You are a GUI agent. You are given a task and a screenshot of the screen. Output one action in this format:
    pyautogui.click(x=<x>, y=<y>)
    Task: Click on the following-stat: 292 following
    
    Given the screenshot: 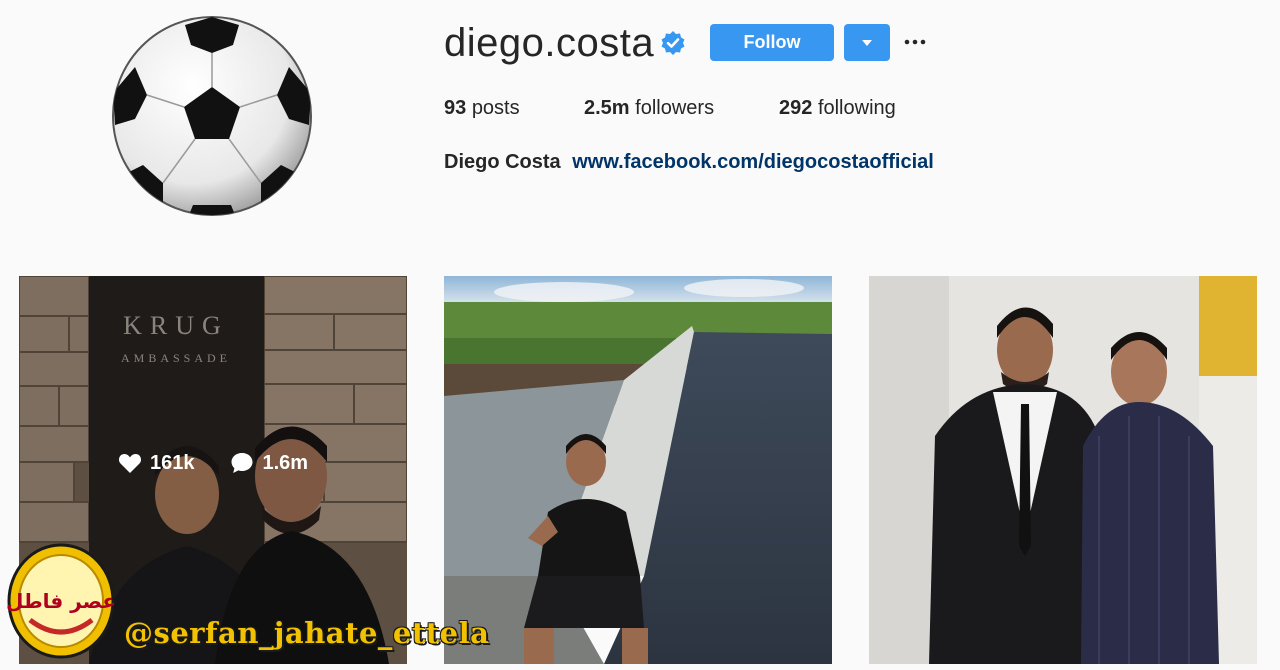 What is the action you would take?
    pyautogui.click(x=837, y=108)
    